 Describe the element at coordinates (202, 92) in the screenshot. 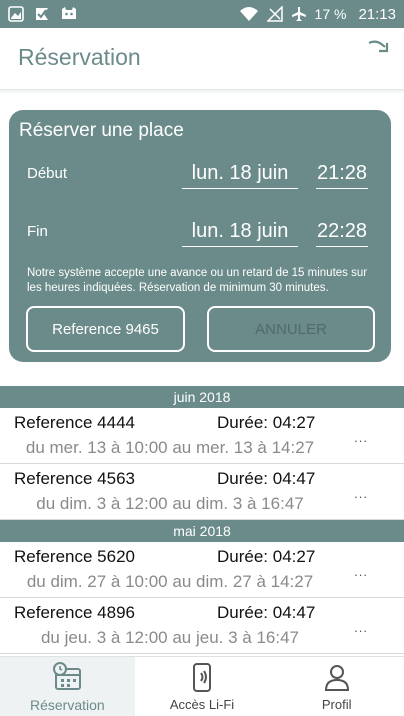

I see `header-divider` at that location.